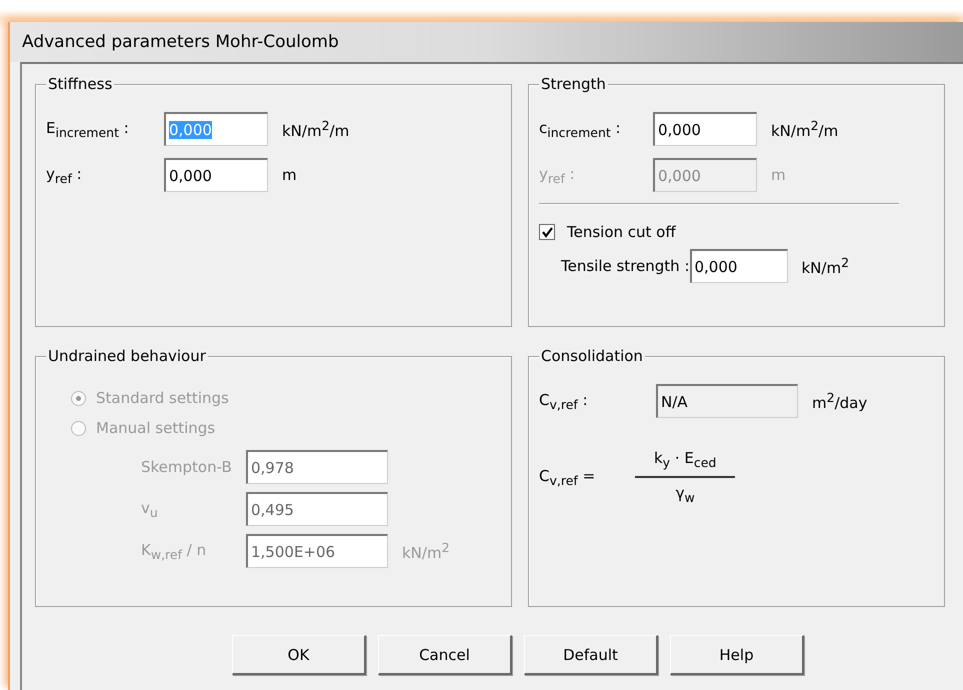  What do you see at coordinates (567, 477) in the screenshot?
I see `formula-label: C$_{v,ref}$ =` at bounding box center [567, 477].